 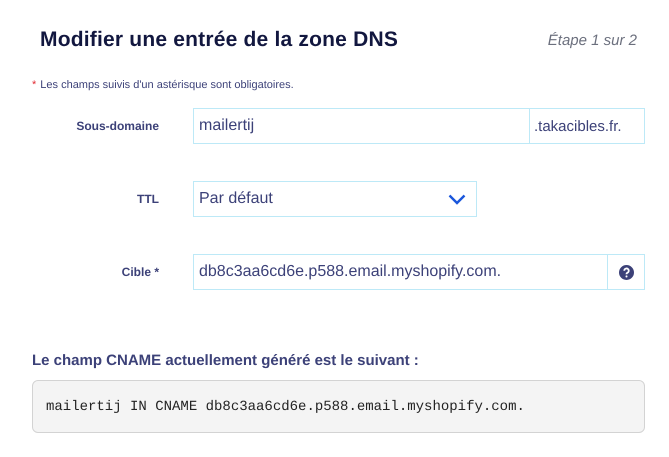 I want to click on step-indicator: Étape 1 sur 2, so click(x=592, y=40).